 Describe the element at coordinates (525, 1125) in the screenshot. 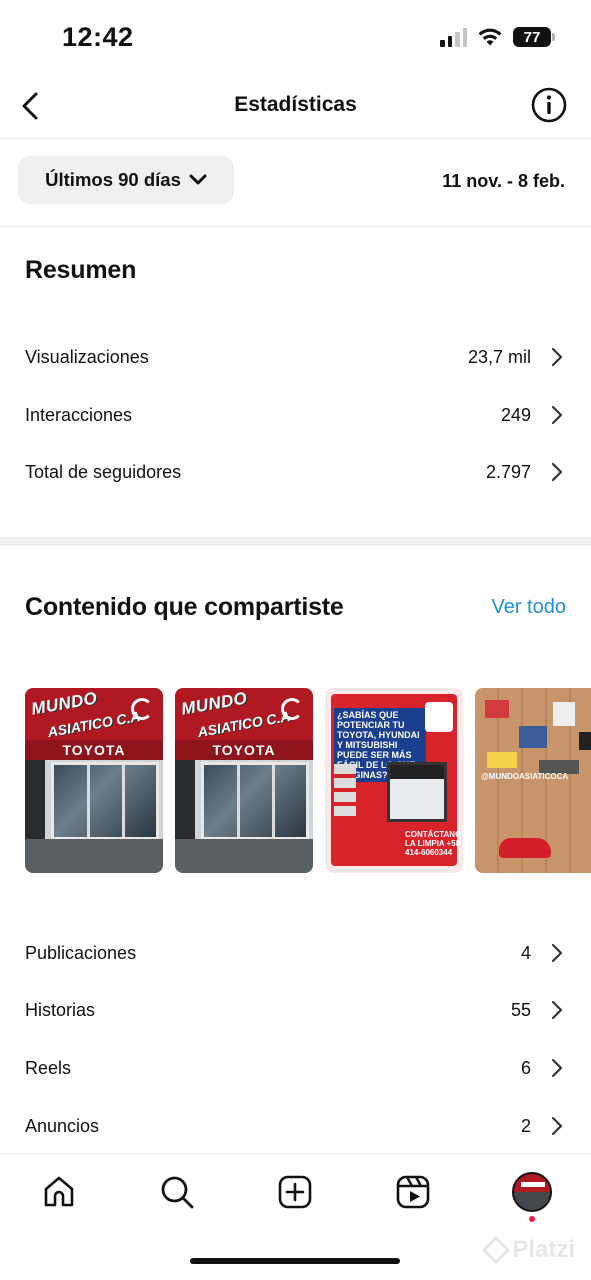

I see `content-value: 2` at that location.